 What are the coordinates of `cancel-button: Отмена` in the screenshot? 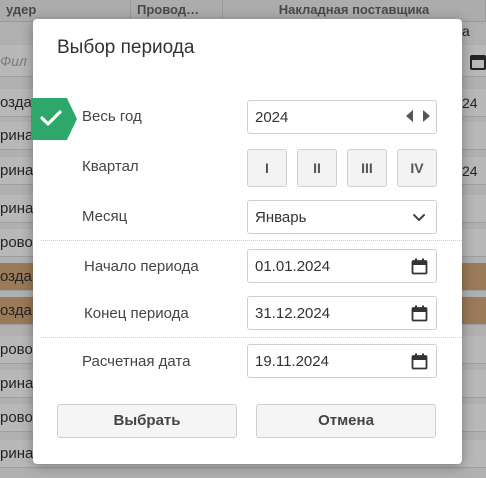 It's located at (346, 421).